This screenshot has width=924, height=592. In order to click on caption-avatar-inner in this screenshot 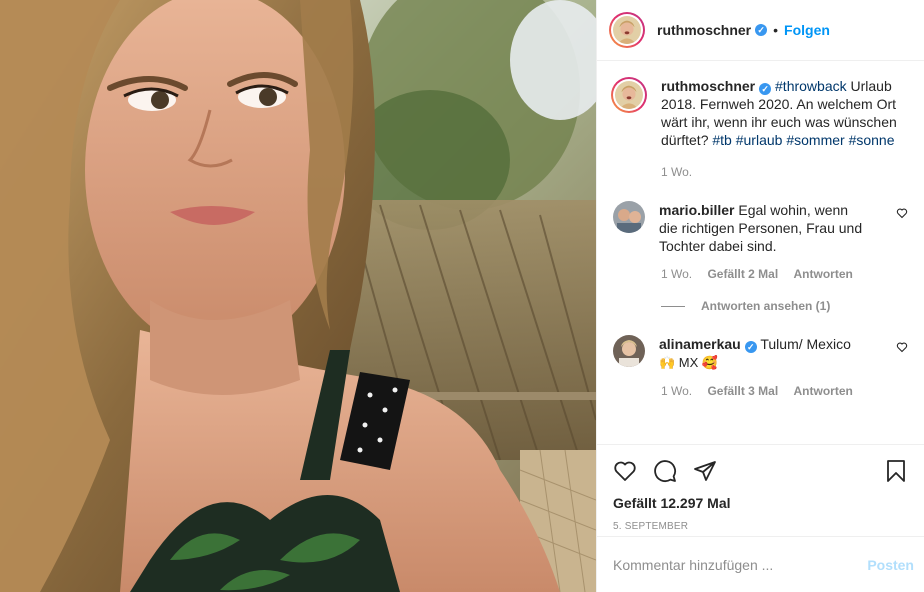, I will do `click(629, 95)`.